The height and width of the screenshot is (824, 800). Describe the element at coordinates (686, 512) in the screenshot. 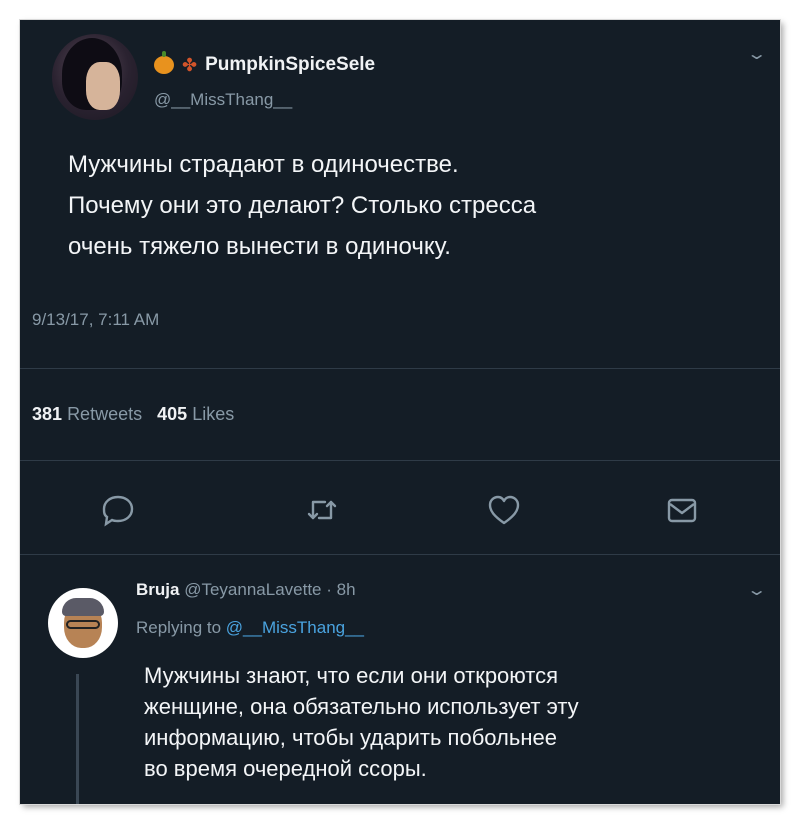

I see `share-icon` at that location.